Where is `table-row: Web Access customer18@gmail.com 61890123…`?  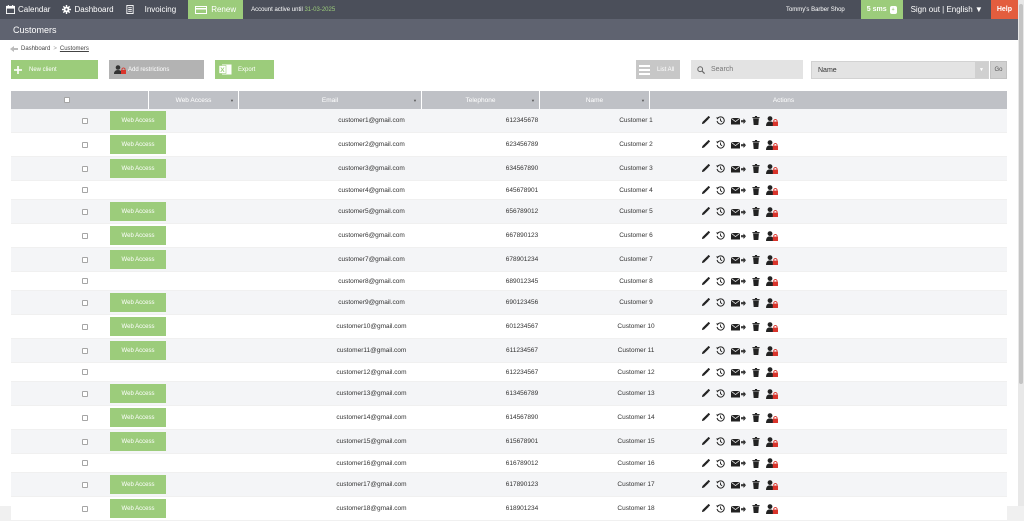 table-row: Web Access customer18@gmail.com 61890123… is located at coordinates (509, 509).